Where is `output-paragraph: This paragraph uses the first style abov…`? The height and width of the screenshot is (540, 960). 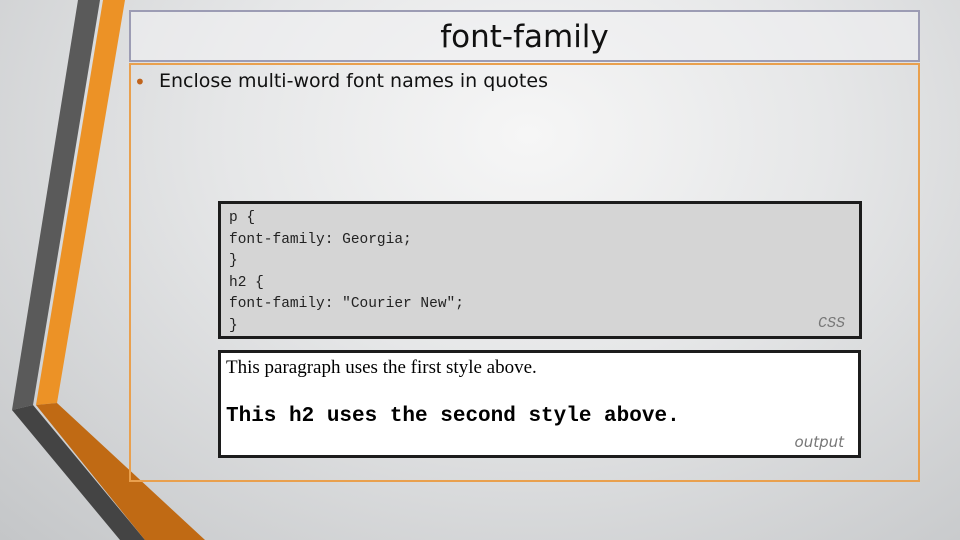 output-paragraph: This paragraph uses the first style abov… is located at coordinates (381, 367).